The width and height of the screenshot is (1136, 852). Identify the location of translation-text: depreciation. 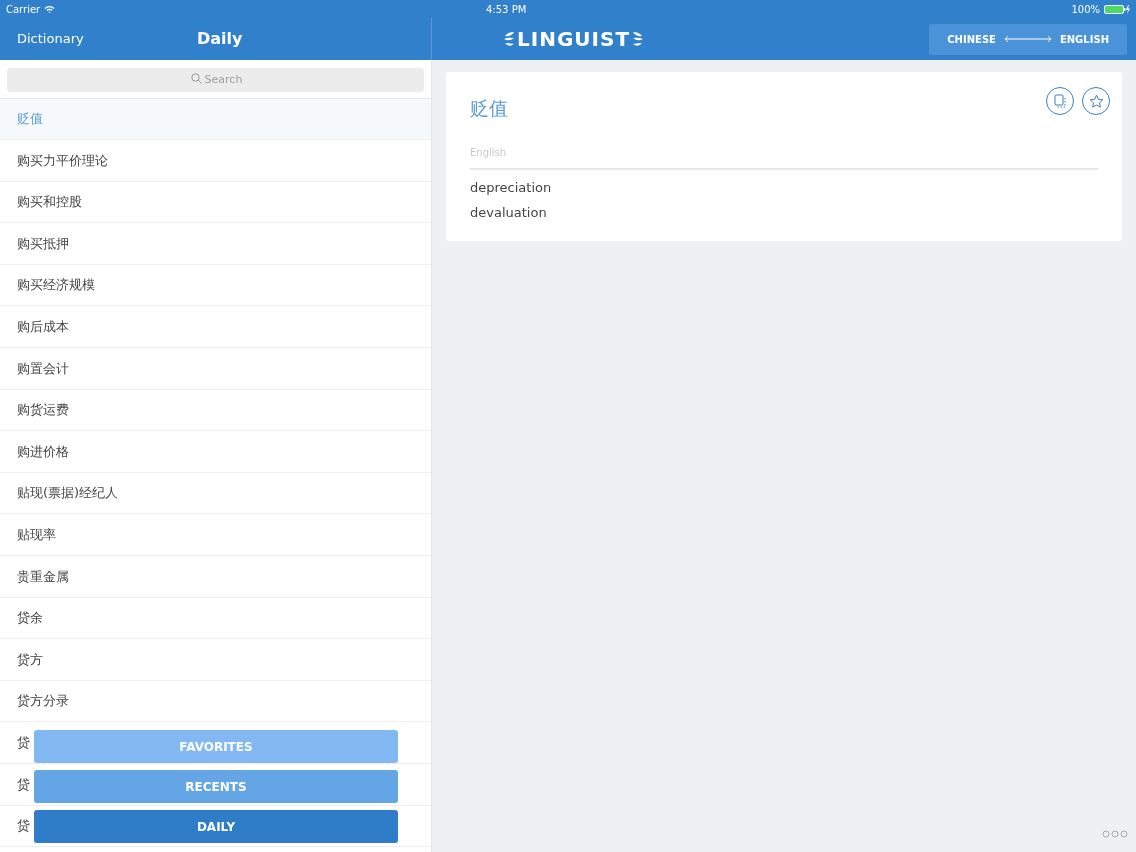
(511, 187).